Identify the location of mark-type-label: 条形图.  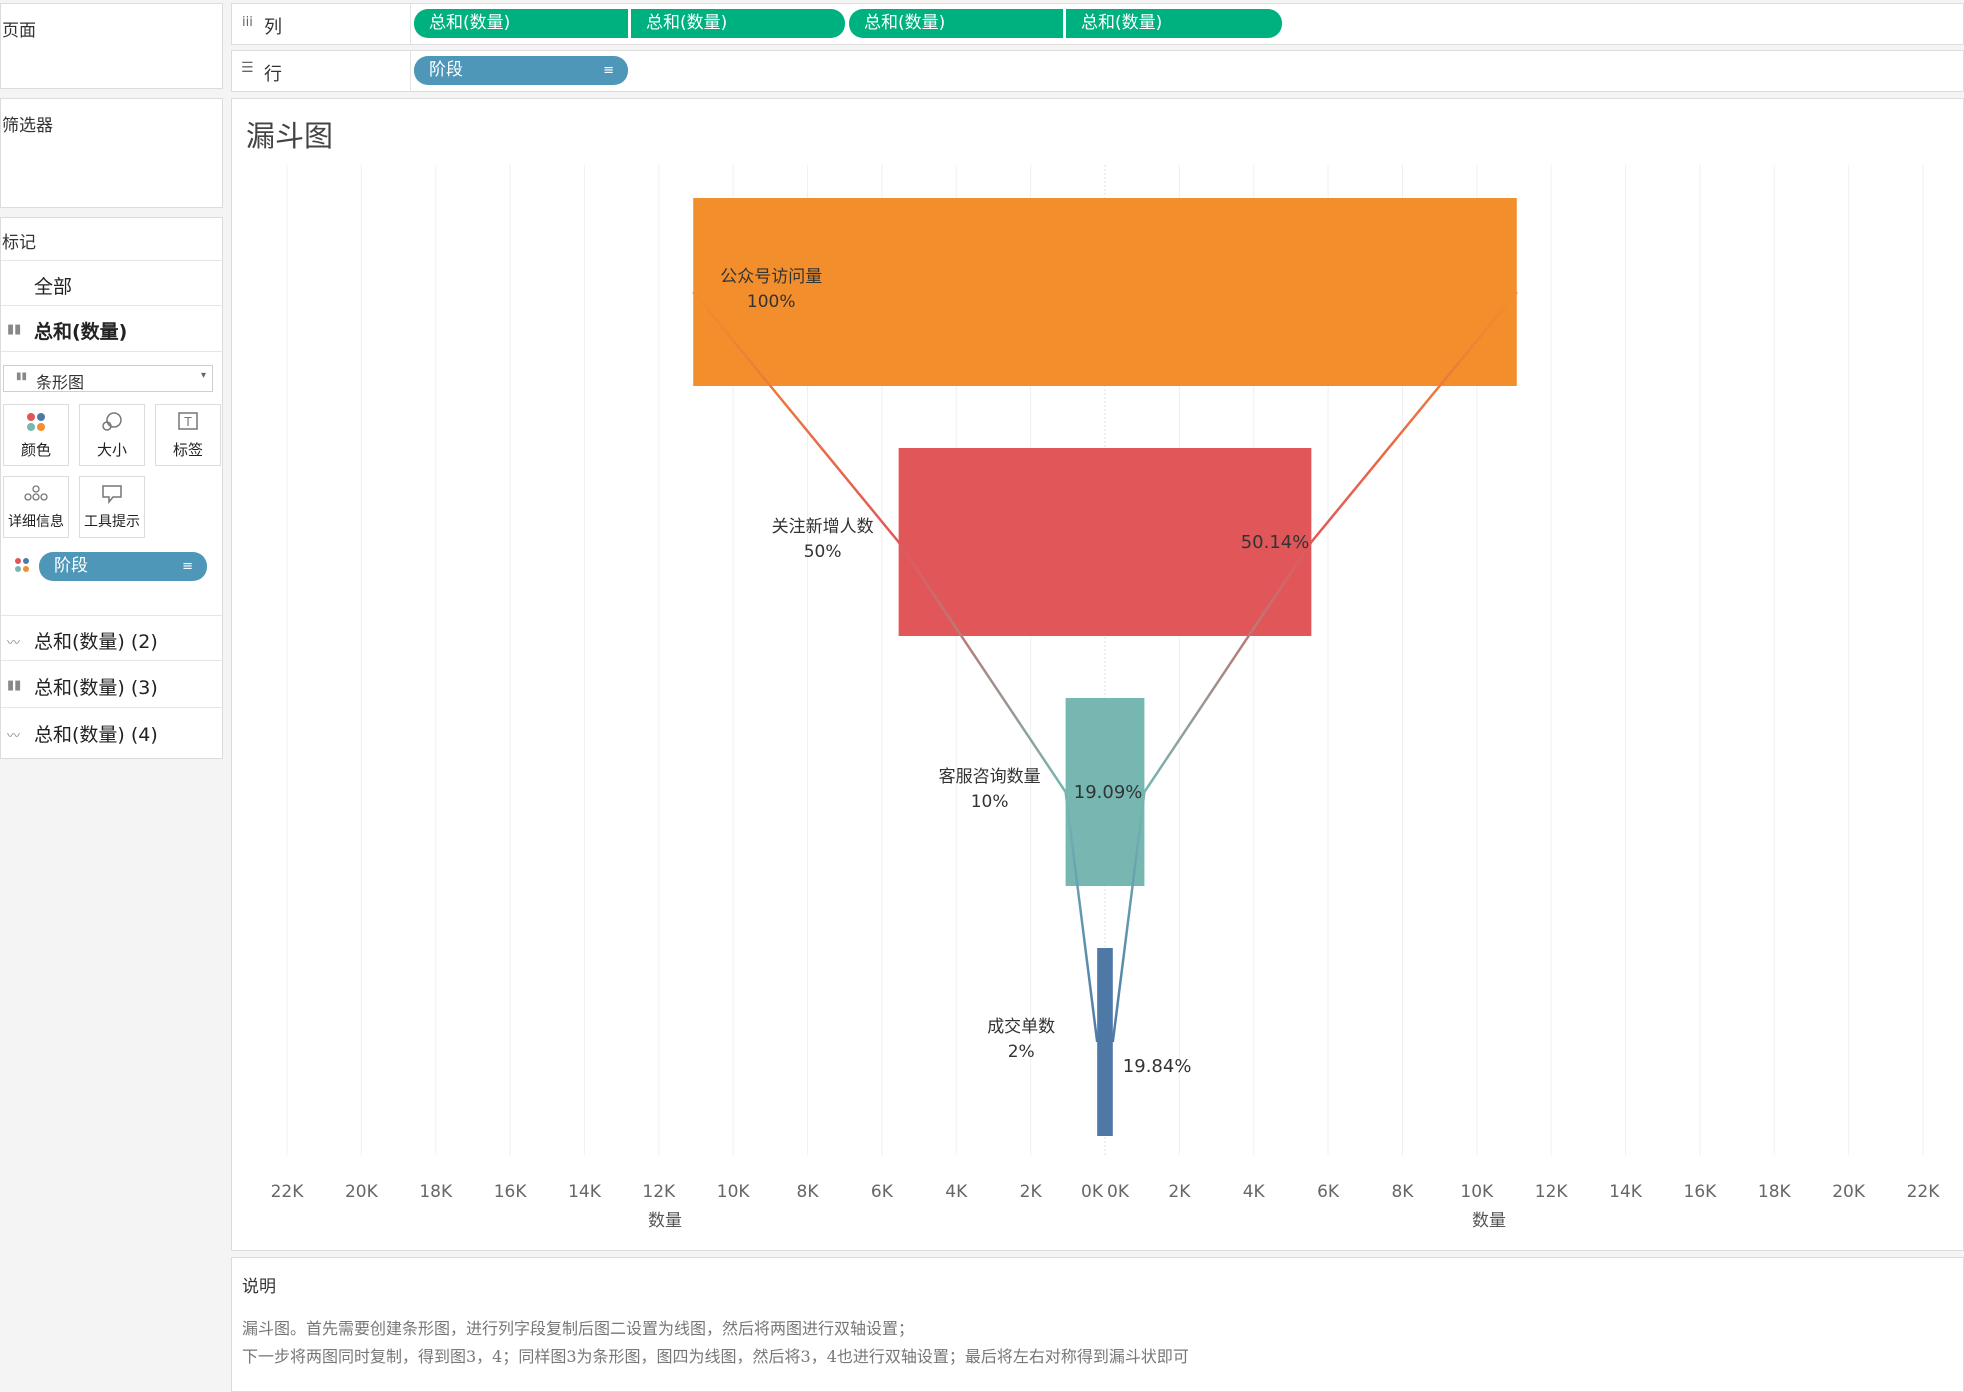
(60, 382).